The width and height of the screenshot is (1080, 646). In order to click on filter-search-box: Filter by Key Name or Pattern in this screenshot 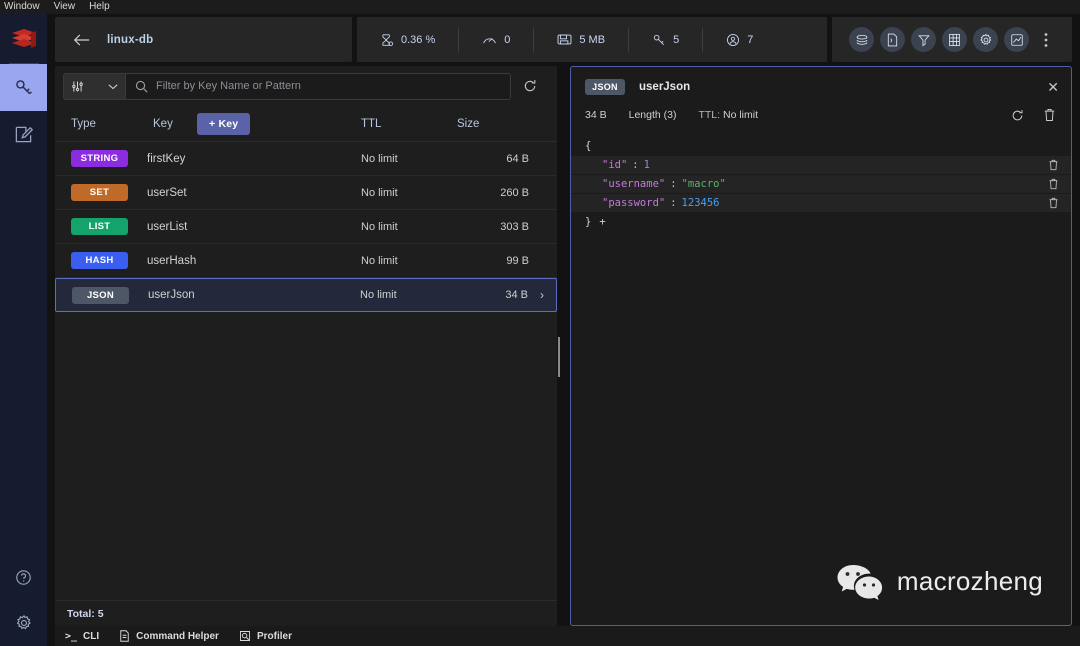, I will do `click(318, 86)`.